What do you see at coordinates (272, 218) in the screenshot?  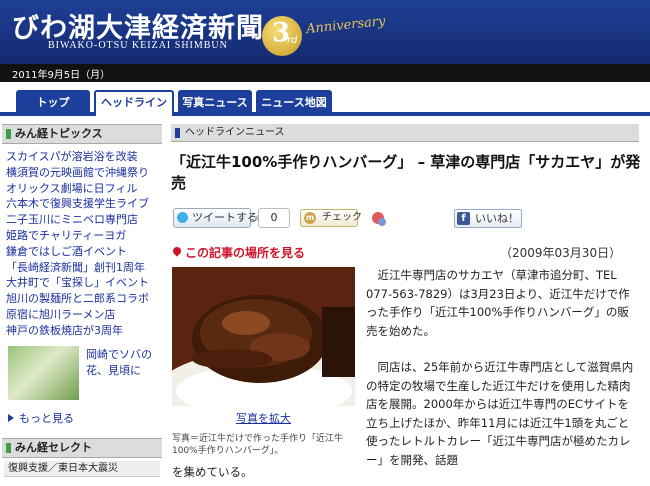 I see `tweet-count: 0` at bounding box center [272, 218].